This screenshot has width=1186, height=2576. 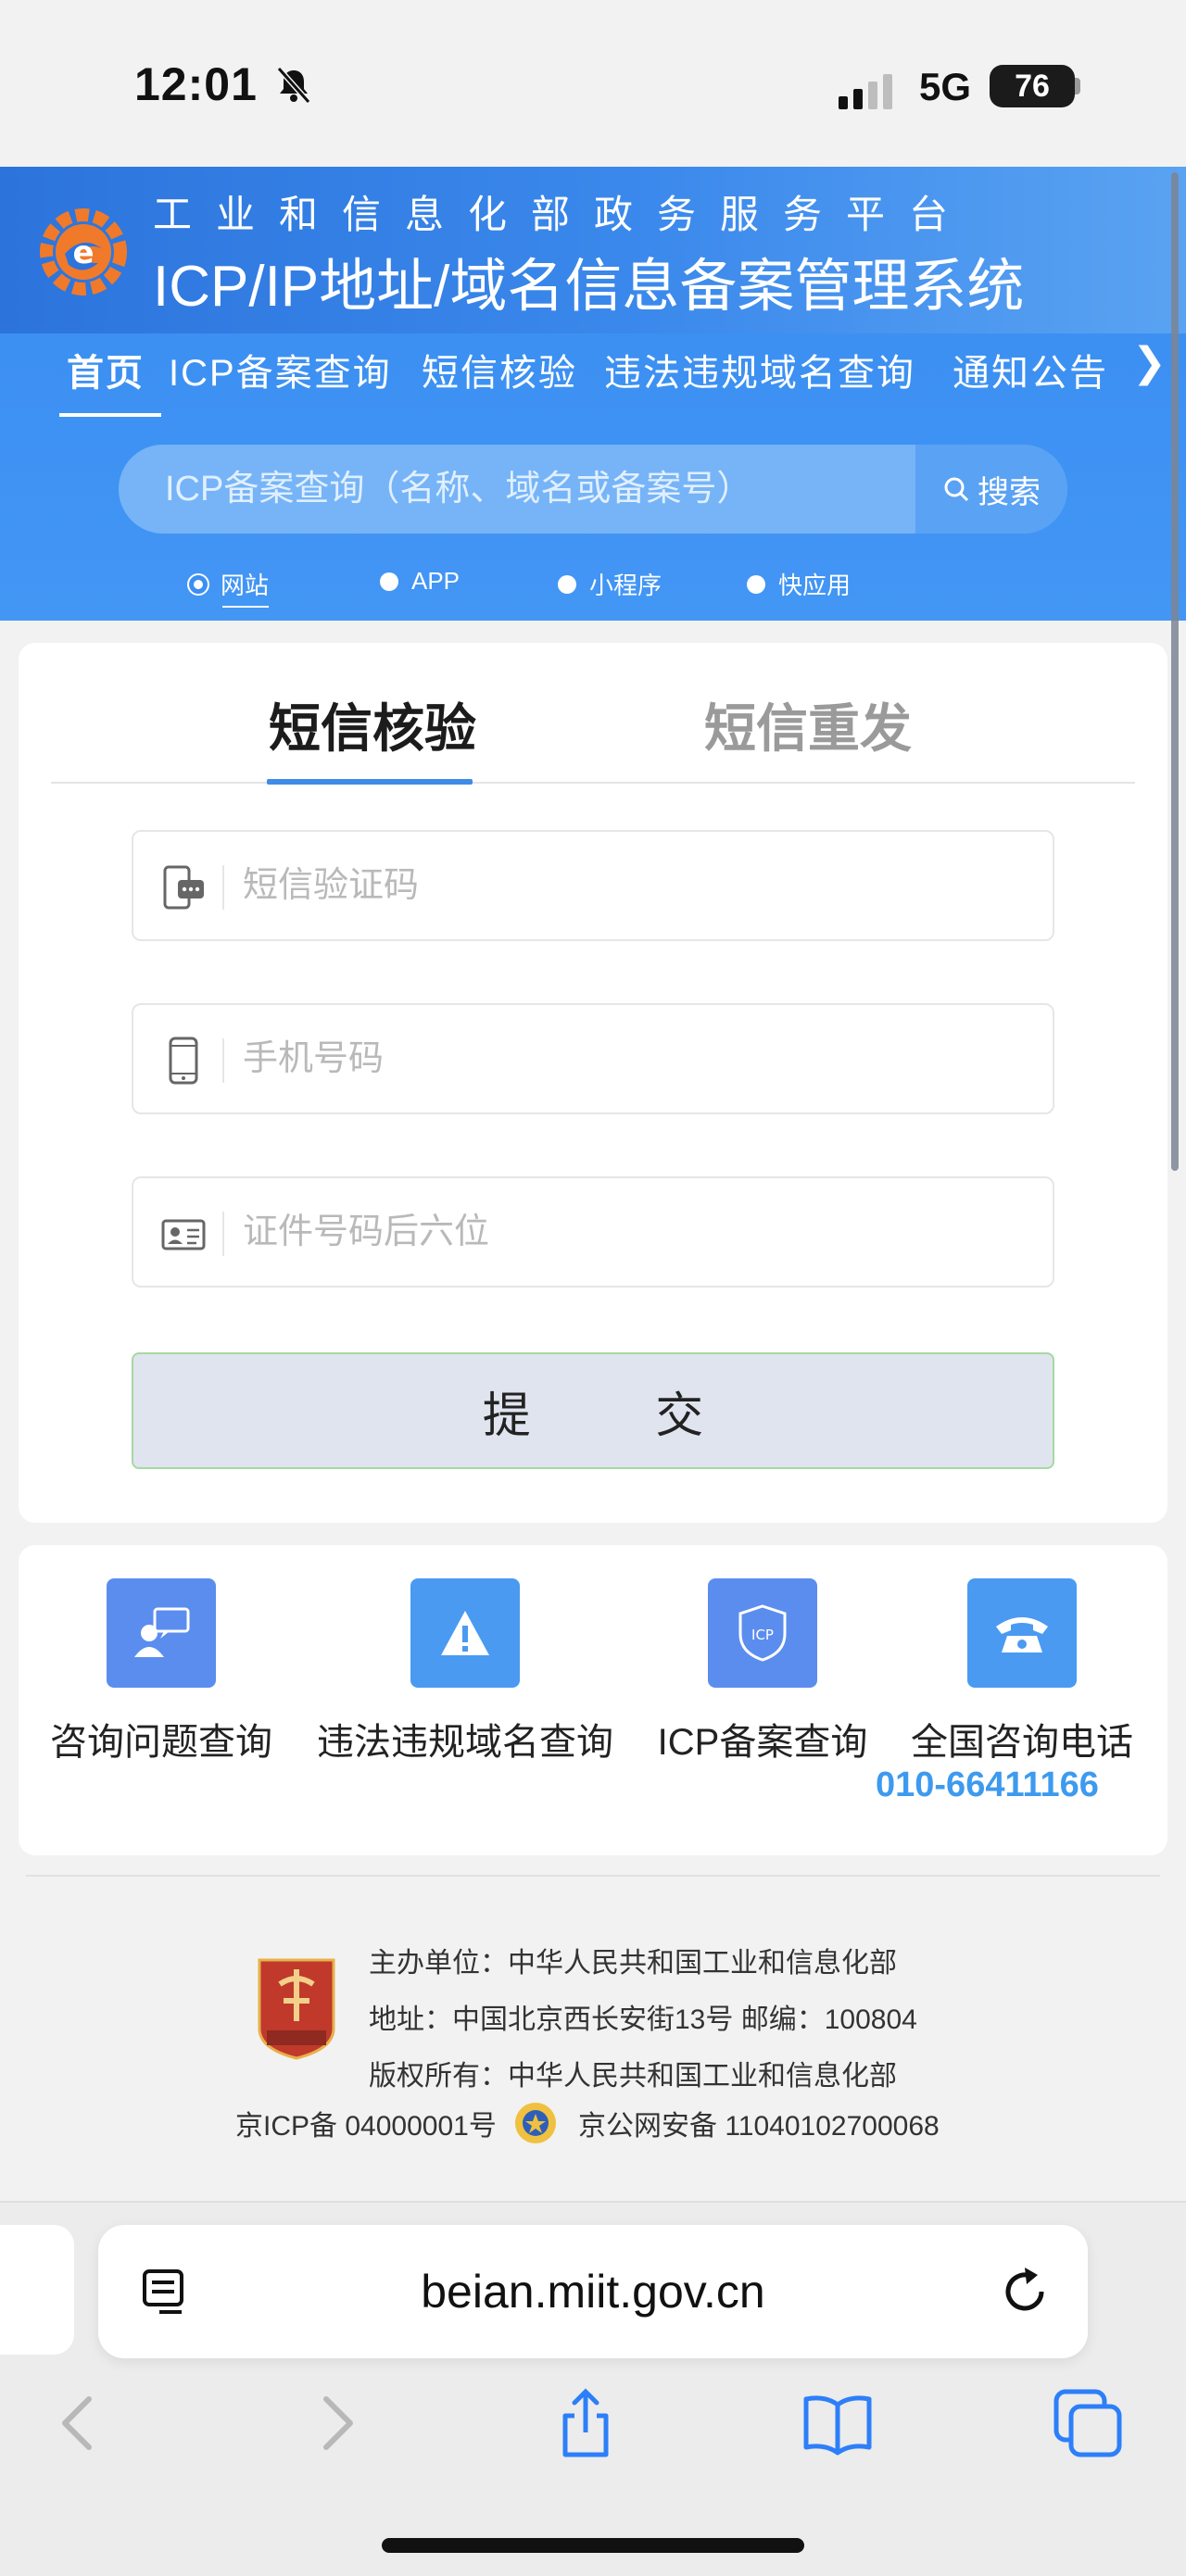 I want to click on radio-selected-icon, so click(x=198, y=584).